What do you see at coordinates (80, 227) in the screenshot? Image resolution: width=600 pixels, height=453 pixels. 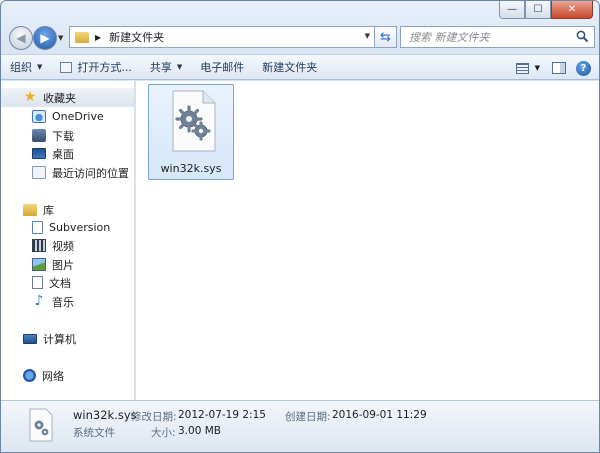 I see `sidebar-item-label: Subversion` at bounding box center [80, 227].